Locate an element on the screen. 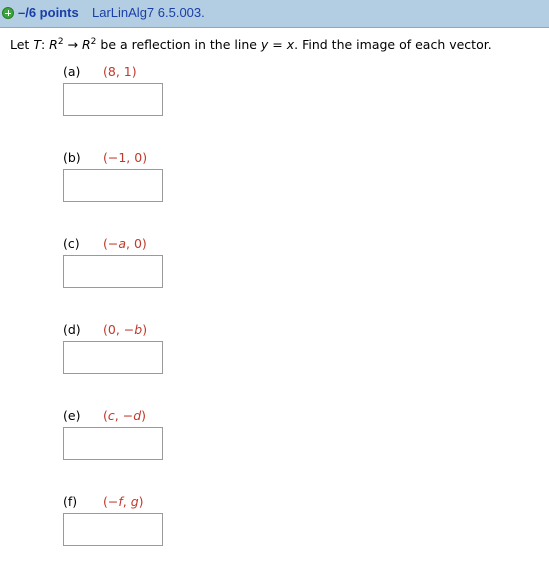 Image resolution: width=549 pixels, height=561 pixels. part-vector: (−a, 0) is located at coordinates (125, 243).